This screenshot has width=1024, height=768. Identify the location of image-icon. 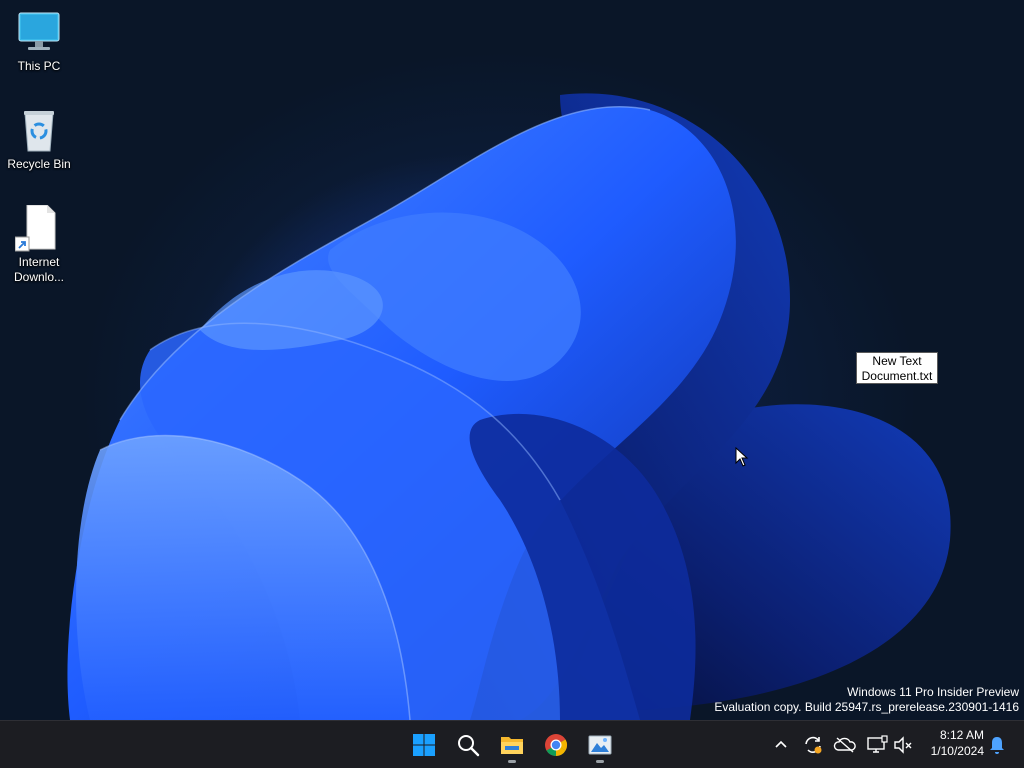
(600, 745).